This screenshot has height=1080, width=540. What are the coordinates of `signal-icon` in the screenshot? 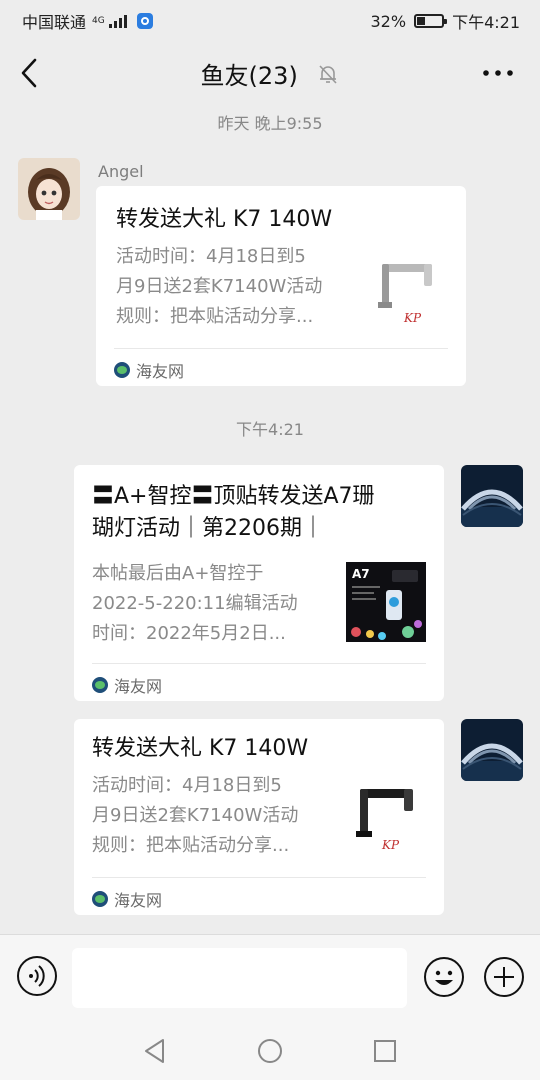 It's located at (117, 21).